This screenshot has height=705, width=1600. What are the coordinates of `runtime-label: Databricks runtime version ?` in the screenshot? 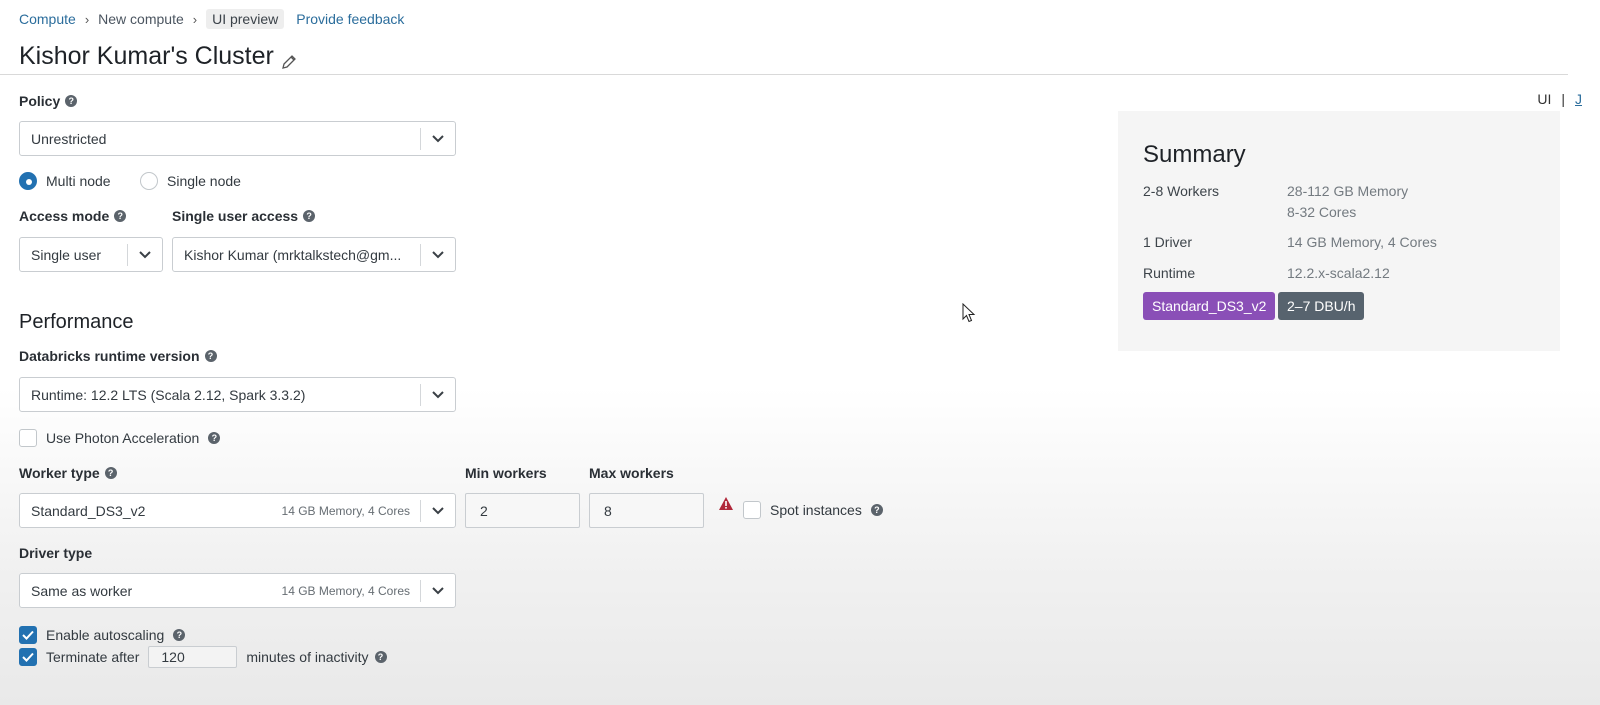 It's located at (118, 356).